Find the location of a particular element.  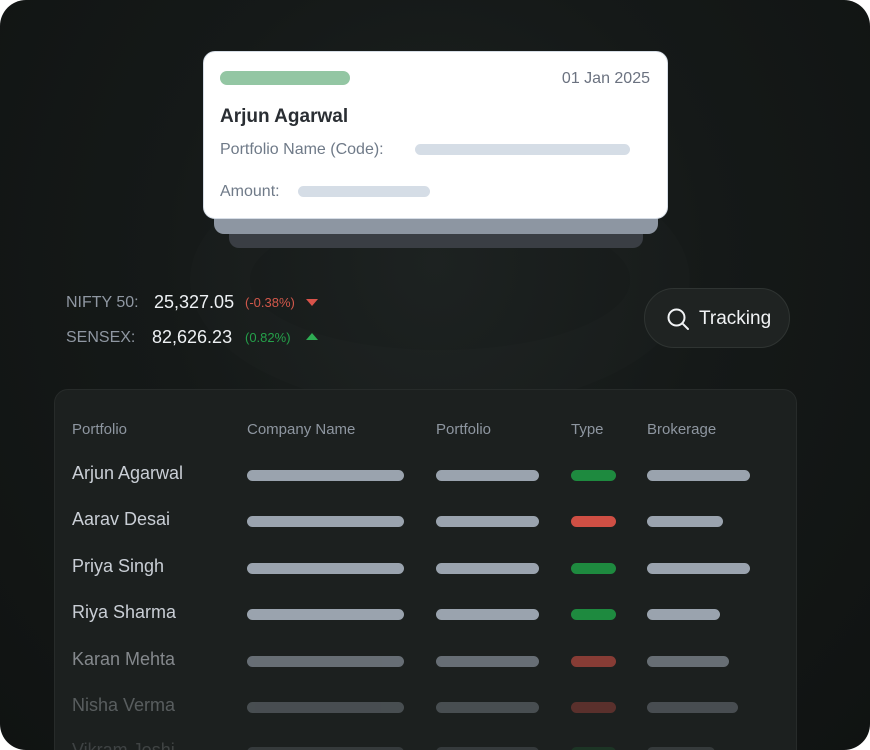

table-row: Vikram Joshi is located at coordinates (426, 745).